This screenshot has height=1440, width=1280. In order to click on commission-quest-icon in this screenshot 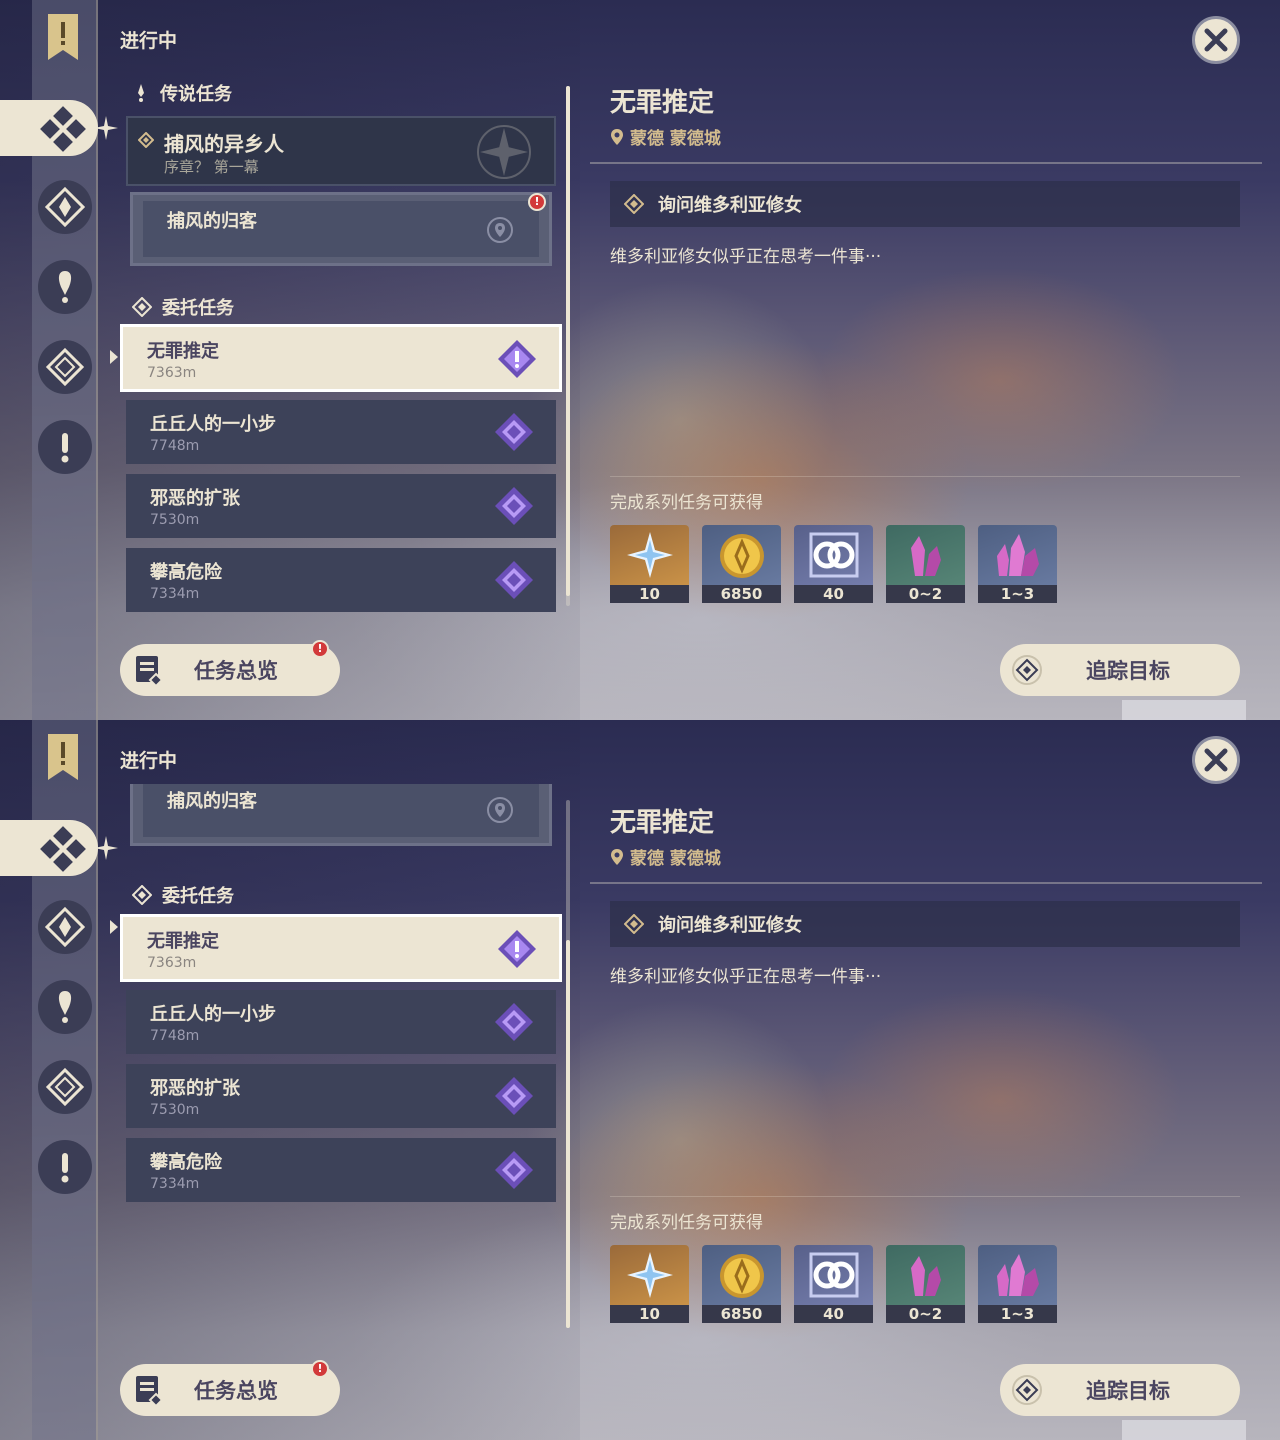, I will do `click(65, 1087)`.